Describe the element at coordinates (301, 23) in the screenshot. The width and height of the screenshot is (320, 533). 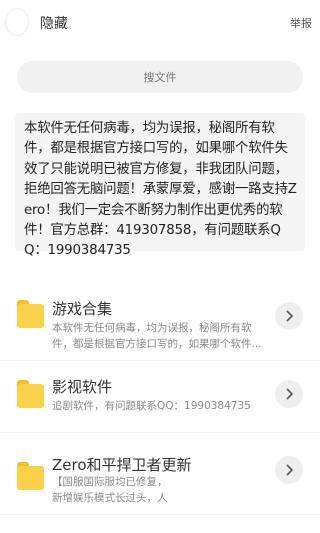
I see `report-button: 举报` at that location.